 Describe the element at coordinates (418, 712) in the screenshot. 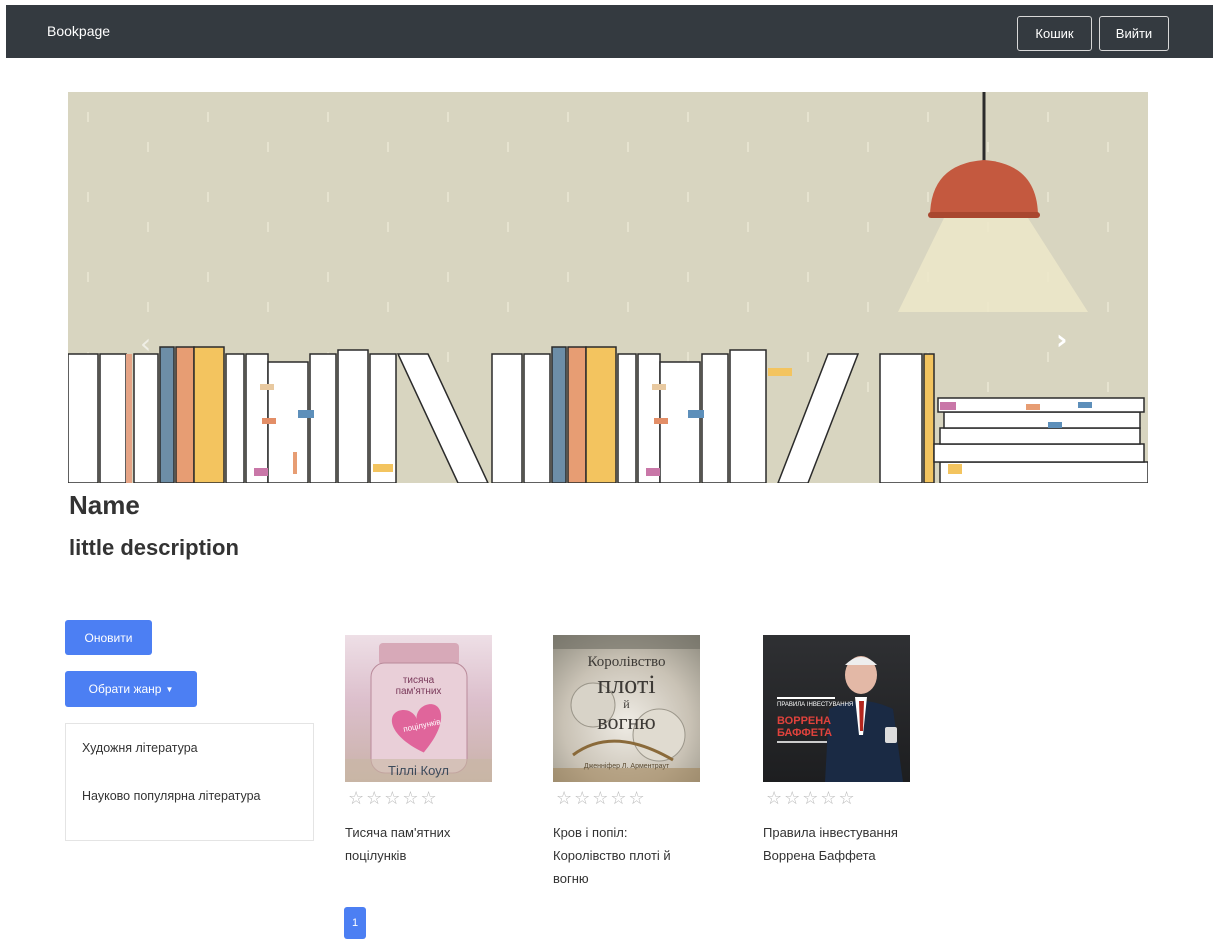

I see `cover-art` at that location.